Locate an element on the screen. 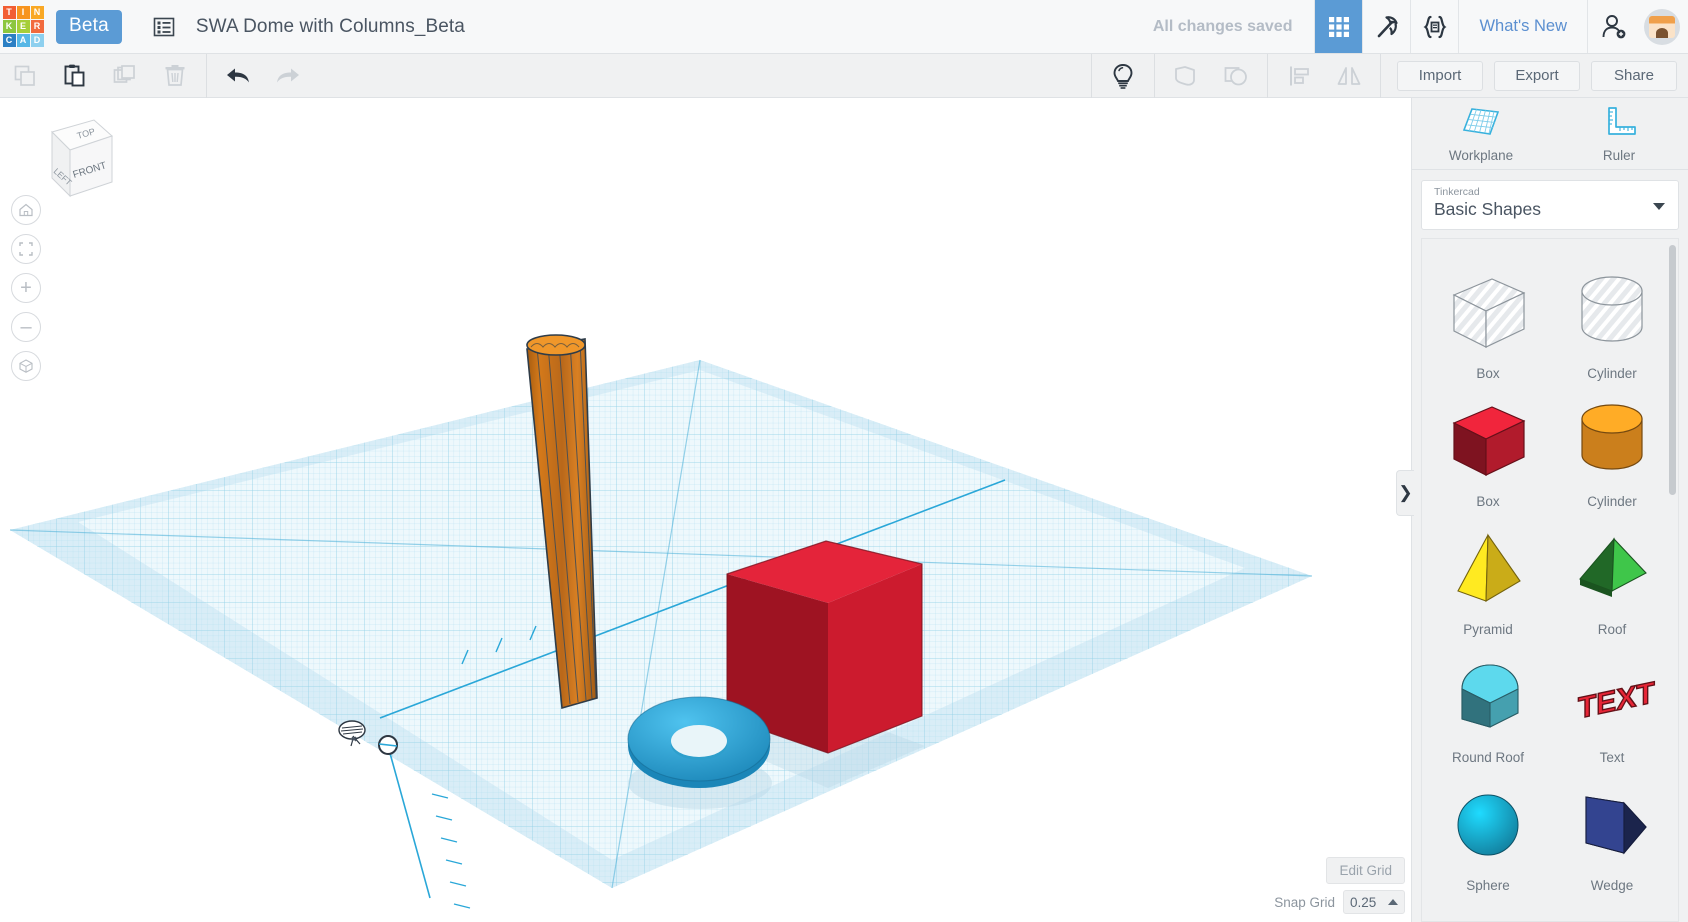 This screenshot has height=922, width=1688. shape-round-roof-label: Round Roof is located at coordinates (1488, 757).